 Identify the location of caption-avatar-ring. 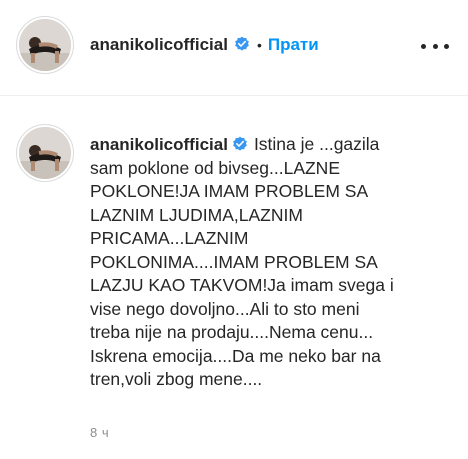
(45, 153).